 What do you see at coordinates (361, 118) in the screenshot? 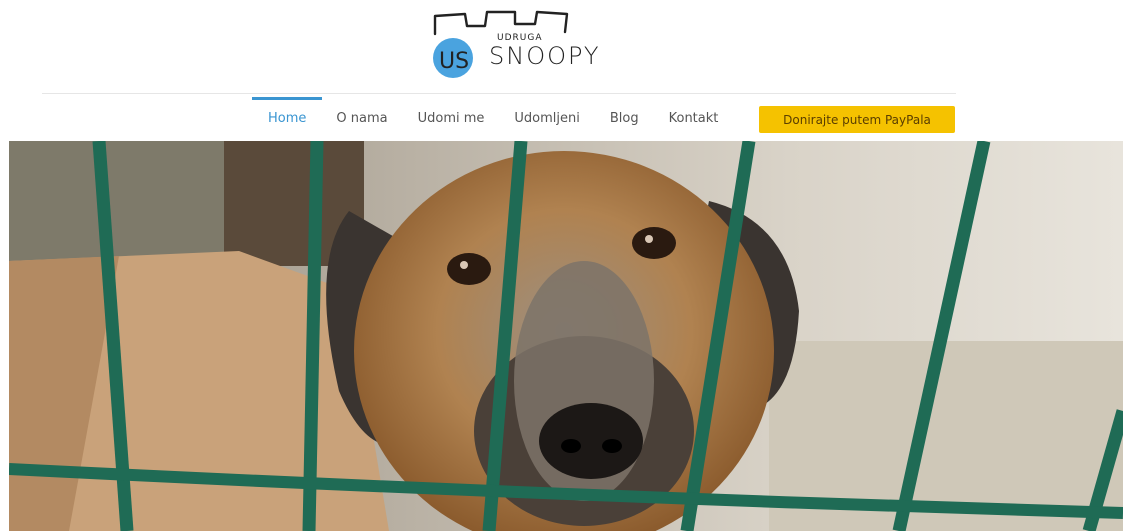
I see `nav-item-o-nama: O nama` at bounding box center [361, 118].